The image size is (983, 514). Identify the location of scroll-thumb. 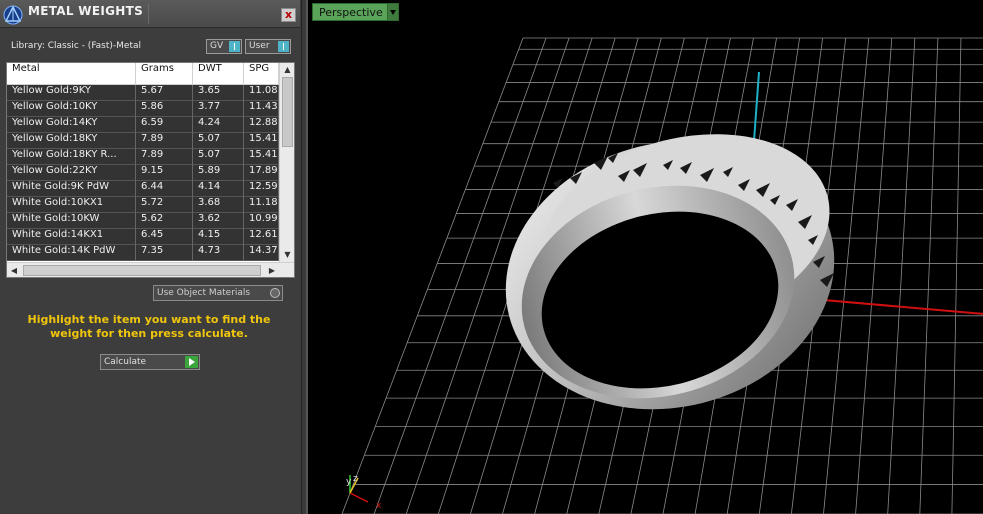
(287, 112).